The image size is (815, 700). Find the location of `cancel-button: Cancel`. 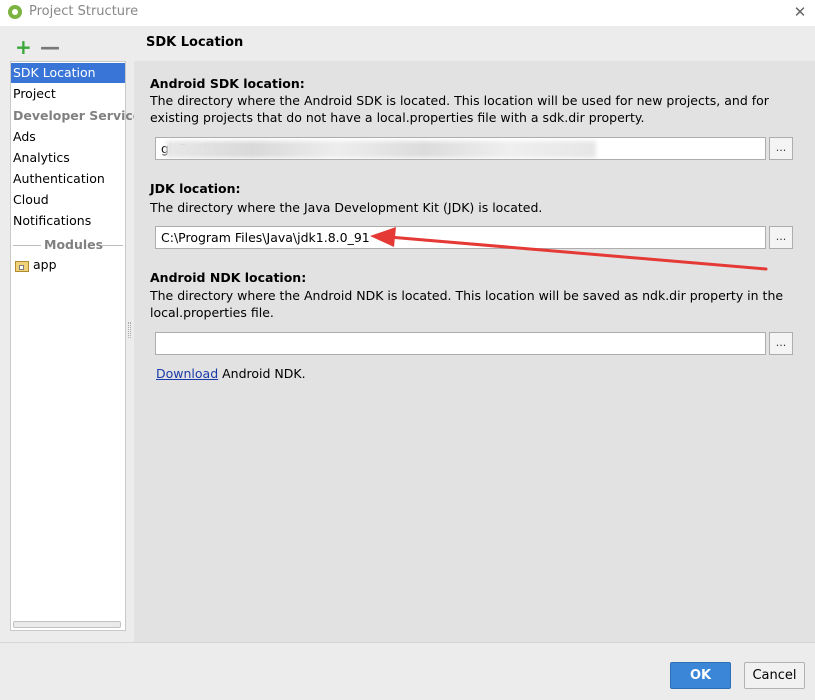

cancel-button: Cancel is located at coordinates (774, 675).